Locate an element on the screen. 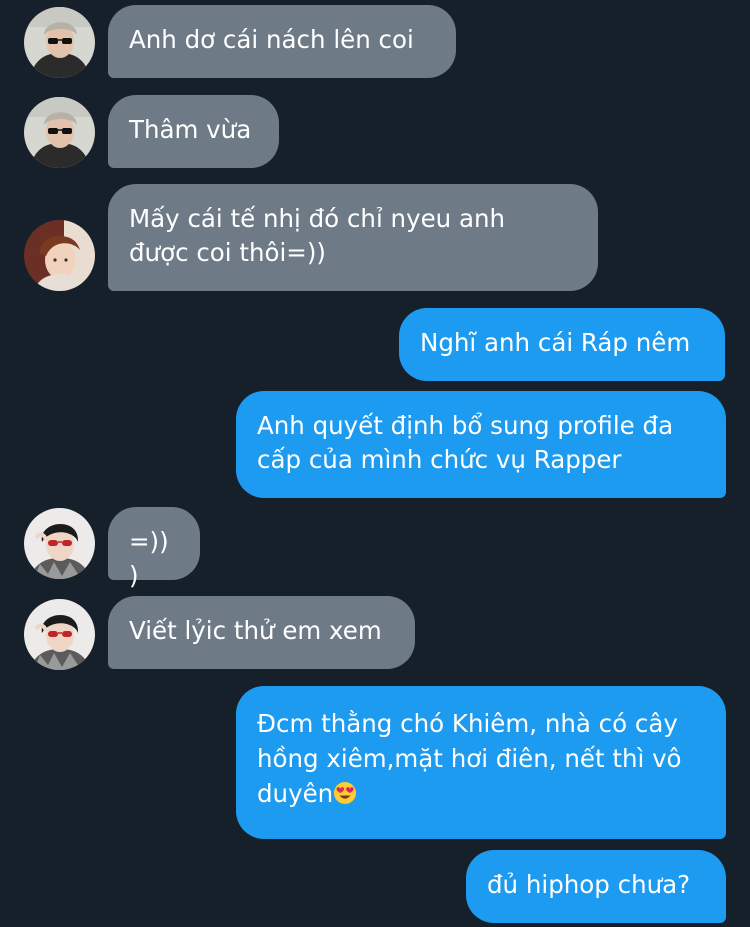 This screenshot has height=927, width=750. outgoing-message-bubble: đủ hiphop chưa? is located at coordinates (596, 886).